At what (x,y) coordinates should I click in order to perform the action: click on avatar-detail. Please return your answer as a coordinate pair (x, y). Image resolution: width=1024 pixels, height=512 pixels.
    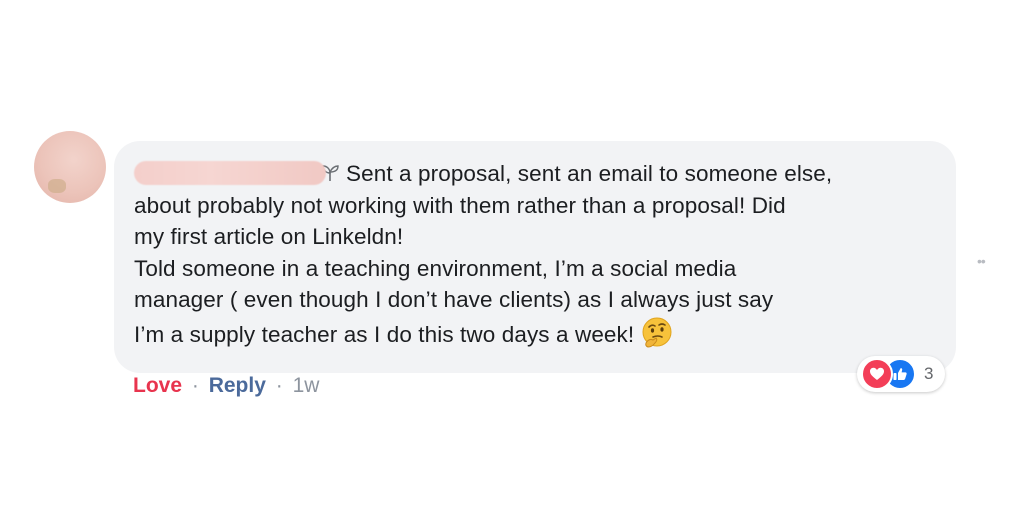
    Looking at the image, I should click on (57, 186).